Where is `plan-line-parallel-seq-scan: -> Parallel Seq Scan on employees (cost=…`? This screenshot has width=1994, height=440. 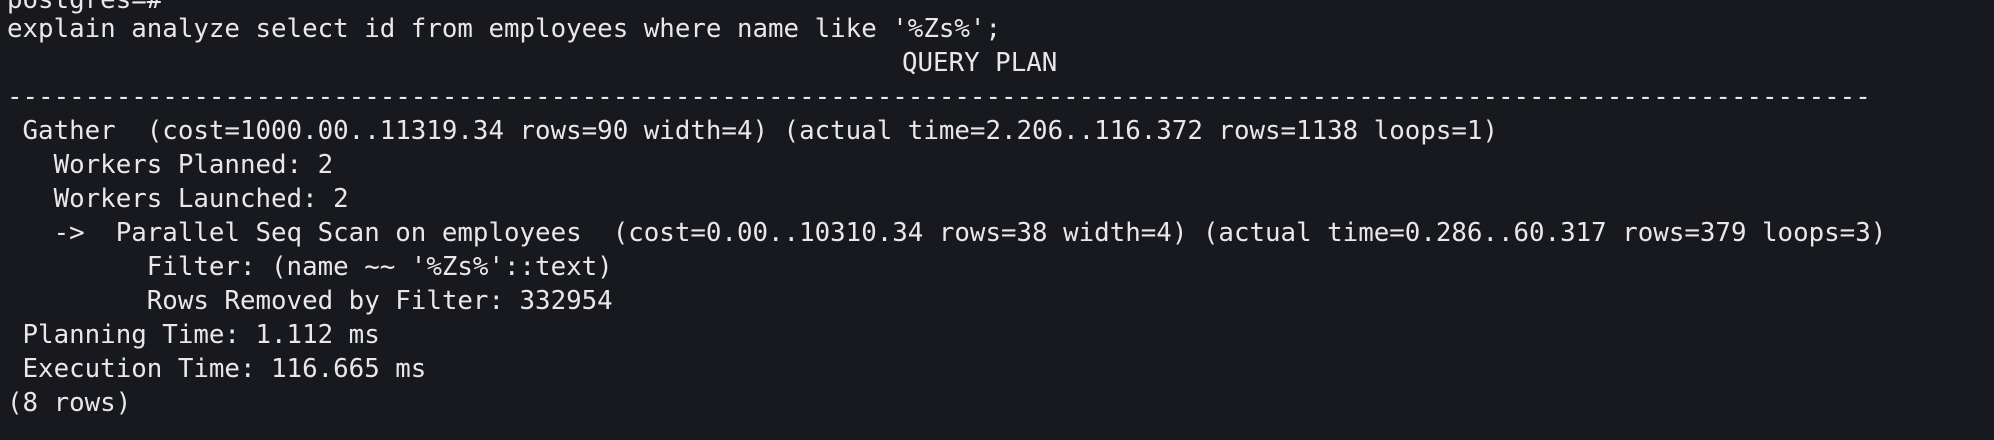 plan-line-parallel-seq-scan: -> Parallel Seq Scan on employees (cost=… is located at coordinates (947, 233).